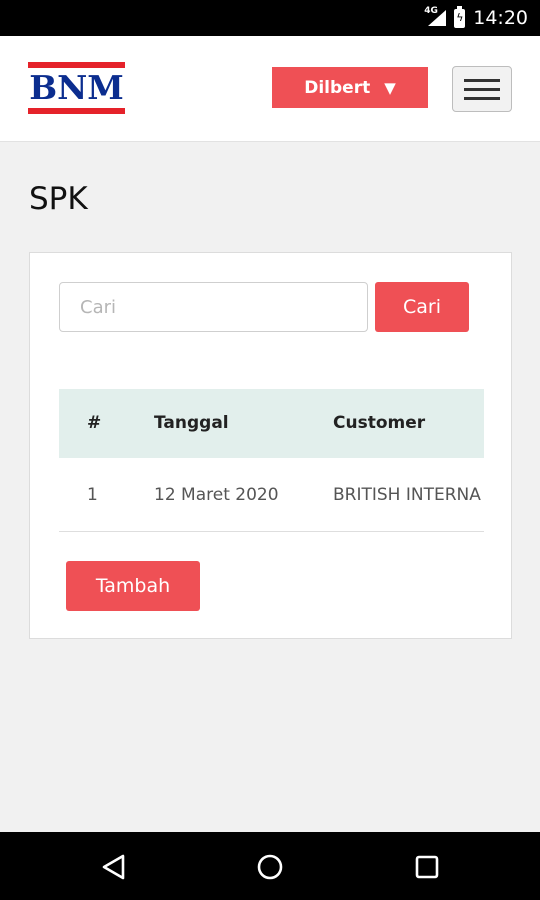  Describe the element at coordinates (58, 199) in the screenshot. I see `page-title: SPK` at that location.